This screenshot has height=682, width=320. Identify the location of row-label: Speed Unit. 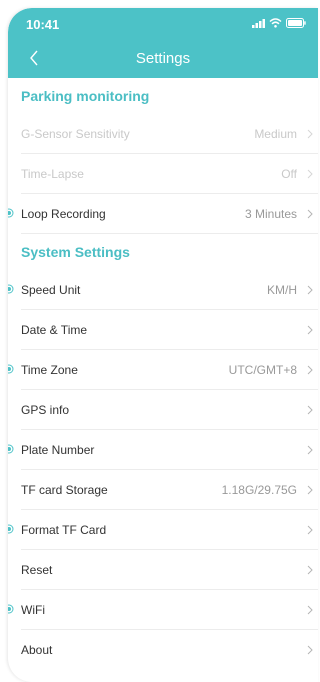
(51, 289).